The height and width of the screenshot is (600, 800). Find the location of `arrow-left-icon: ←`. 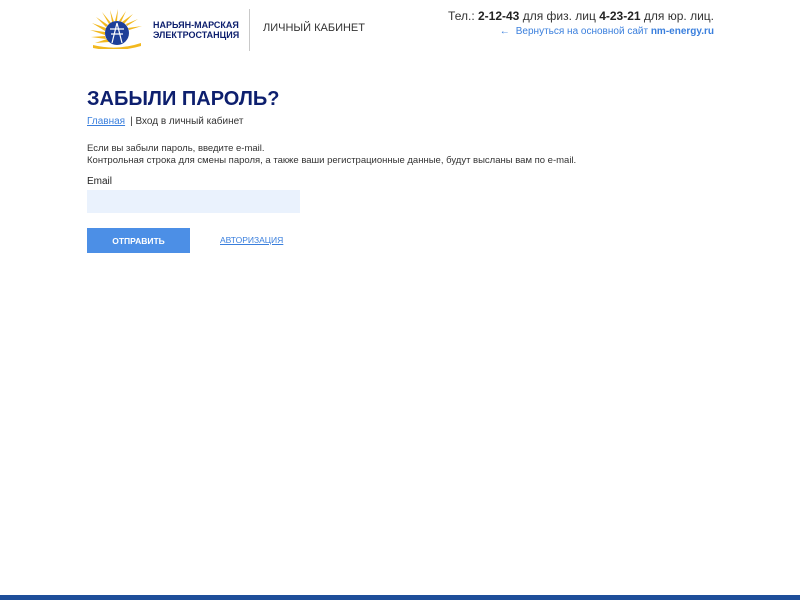

arrow-left-icon: ← is located at coordinates (504, 31).